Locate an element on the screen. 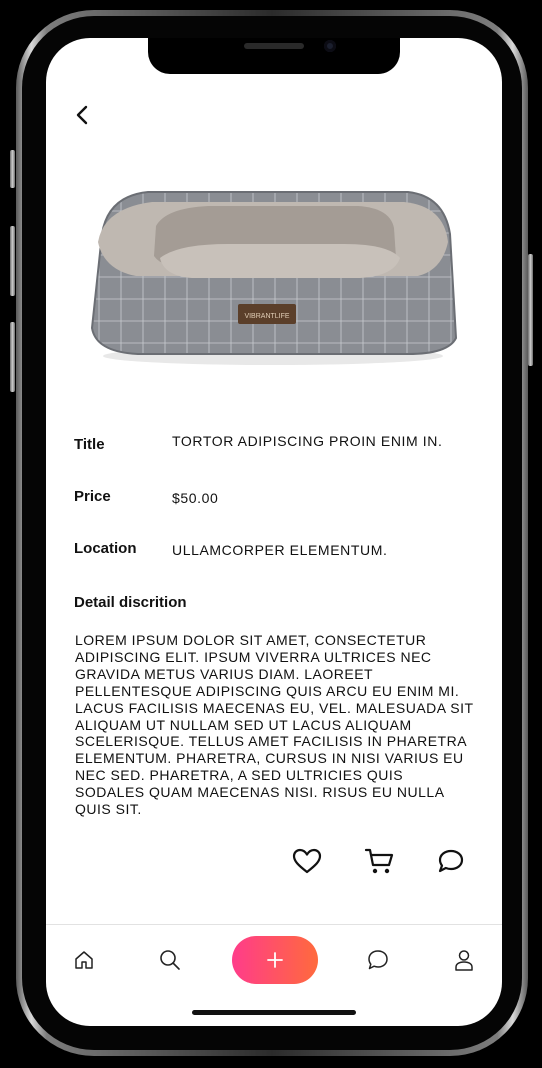  price-value: $50.00 is located at coordinates (195, 498).